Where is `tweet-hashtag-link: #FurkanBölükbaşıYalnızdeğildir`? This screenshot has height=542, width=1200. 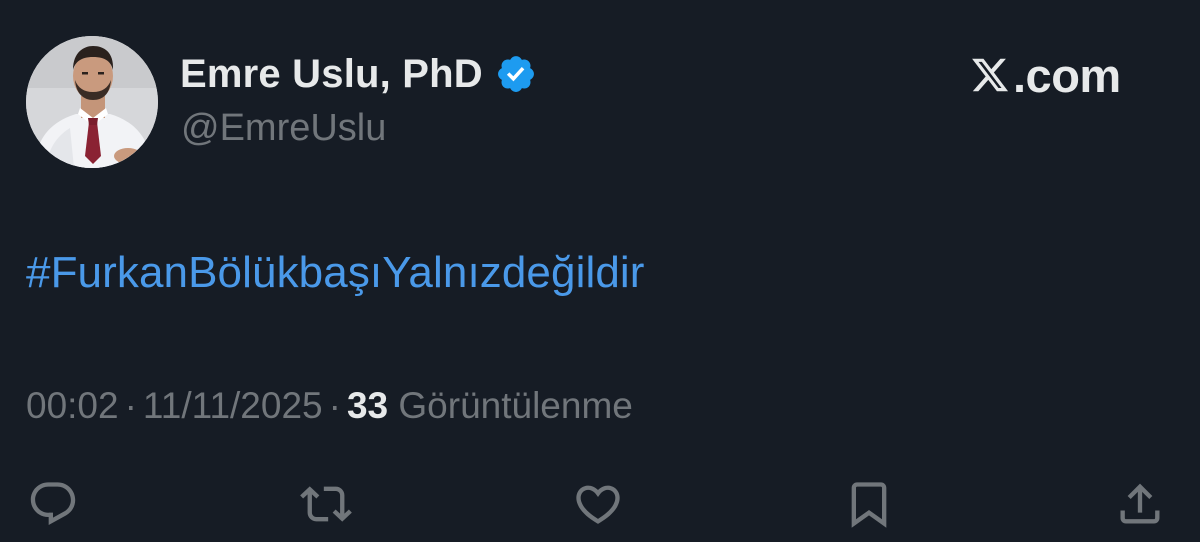 tweet-hashtag-link: #FurkanBölükbaşıYalnızdeğildir is located at coordinates (335, 273).